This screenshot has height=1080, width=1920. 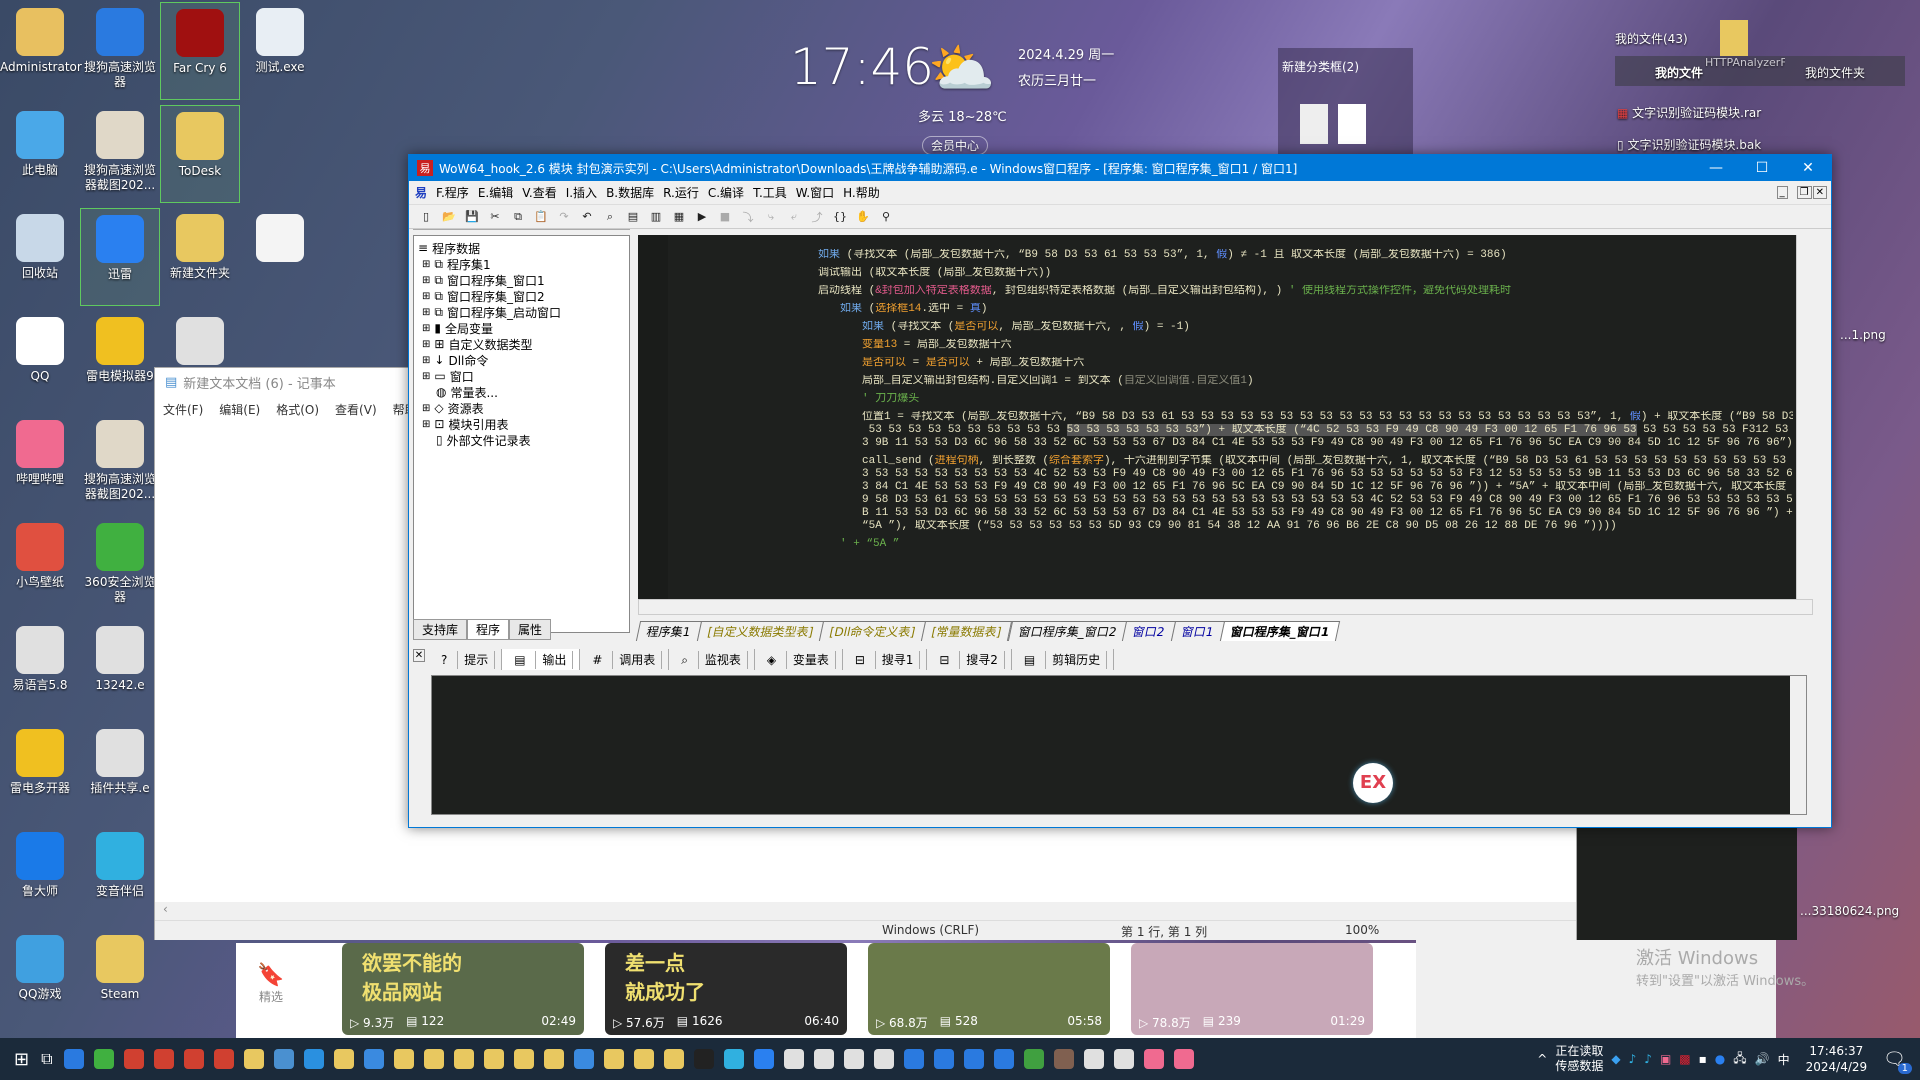 I want to click on step-into-icon: ⤷, so click(x=771, y=217).